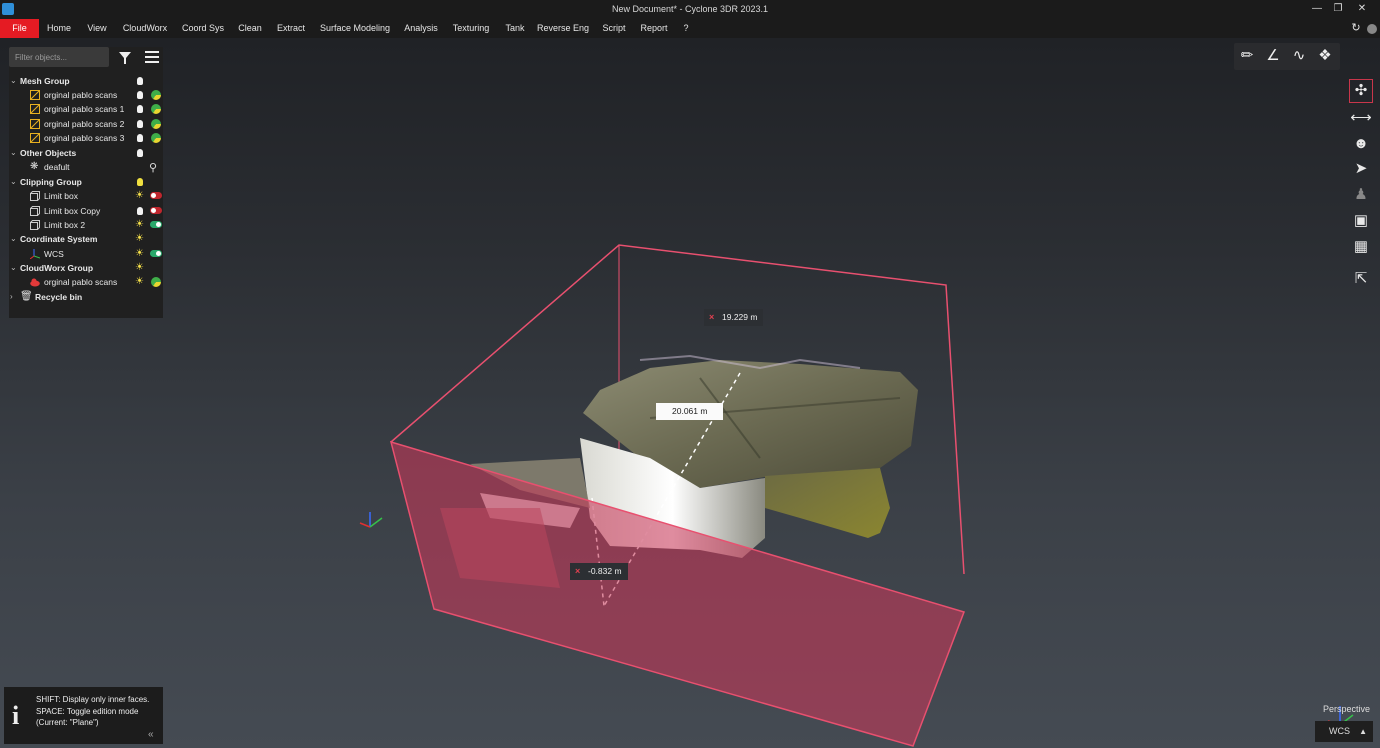  I want to click on tree-item-limit-box-copy: Limit box Copy, so click(86, 211).